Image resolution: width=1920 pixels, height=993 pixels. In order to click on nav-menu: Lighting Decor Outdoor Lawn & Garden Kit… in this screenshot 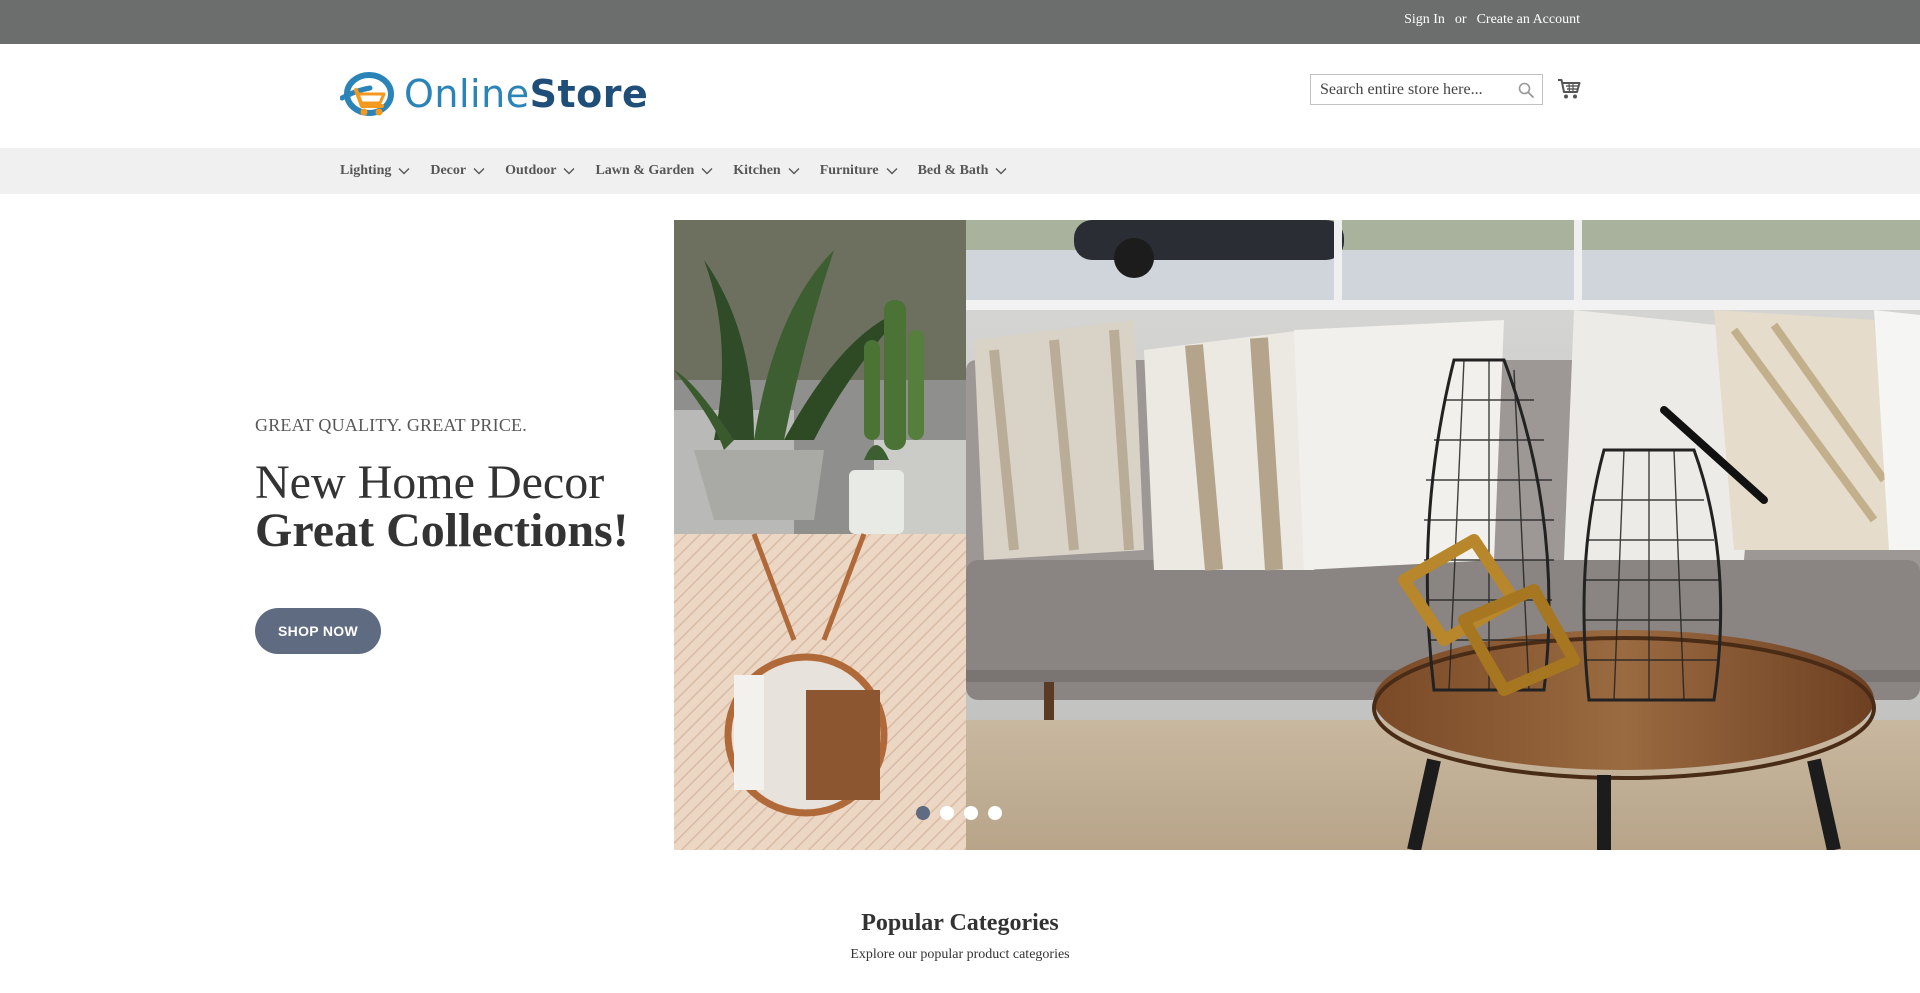, I will do `click(683, 171)`.